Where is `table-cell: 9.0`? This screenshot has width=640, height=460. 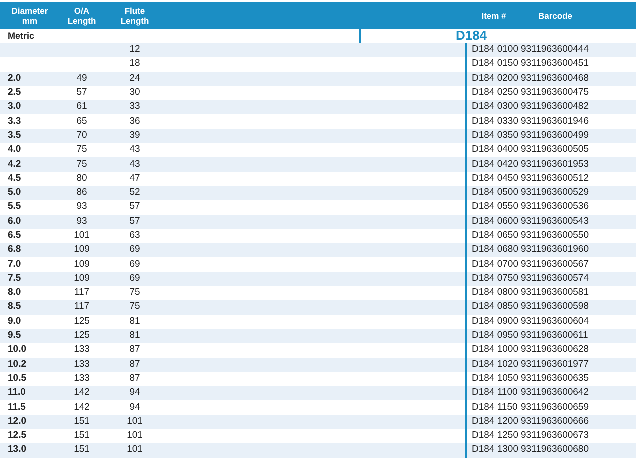
table-cell: 9.0 is located at coordinates (15, 321).